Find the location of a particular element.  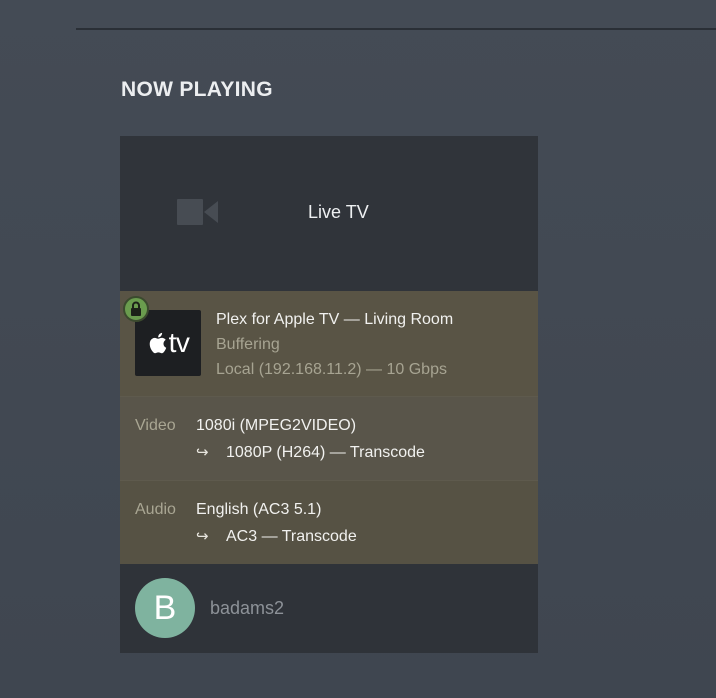

video-source: 1080i (MPEG2VIDEO) is located at coordinates (276, 425).